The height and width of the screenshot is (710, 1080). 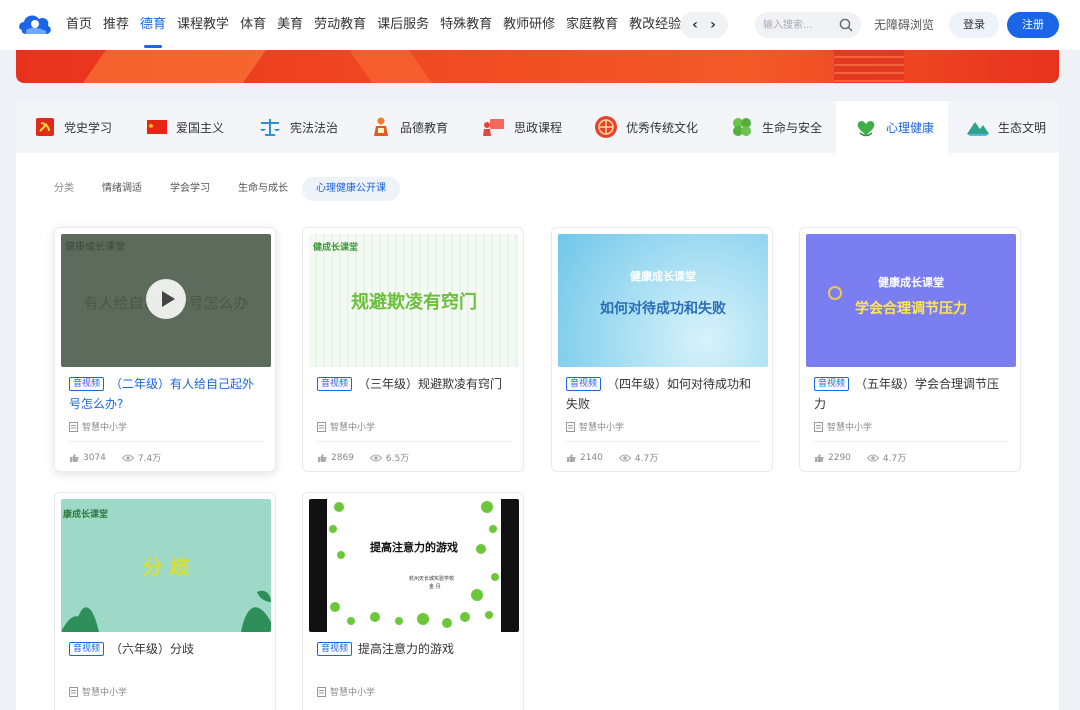 What do you see at coordinates (35, 25) in the screenshot?
I see `site-logo-icon` at bounding box center [35, 25].